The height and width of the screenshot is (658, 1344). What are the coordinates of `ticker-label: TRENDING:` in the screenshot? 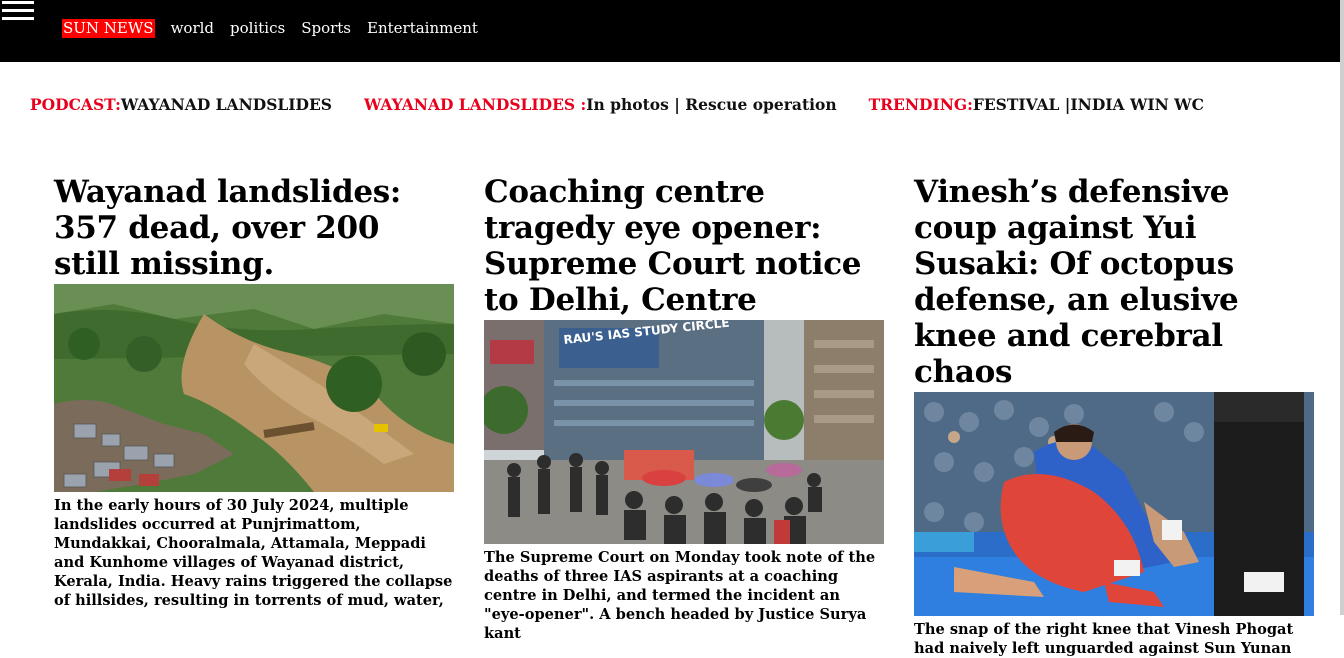 It's located at (920, 104).